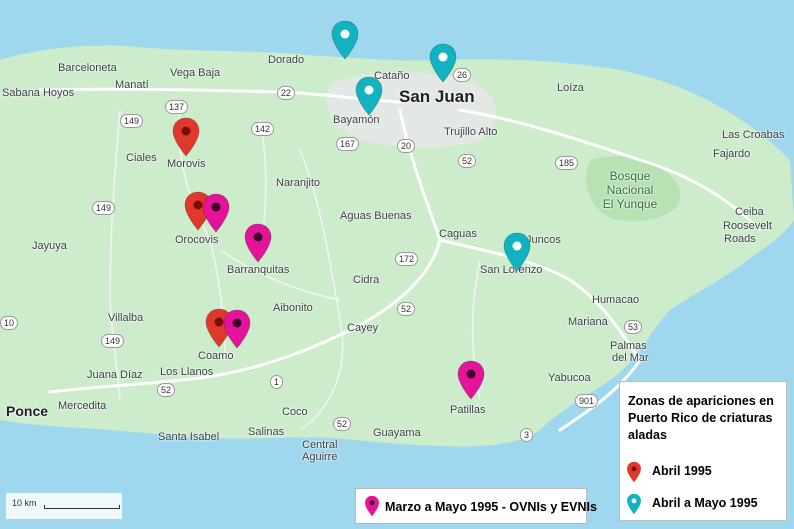 This screenshot has height=529, width=794. Describe the element at coordinates (126, 318) in the screenshot. I see `place-villalba: Villalba` at that location.